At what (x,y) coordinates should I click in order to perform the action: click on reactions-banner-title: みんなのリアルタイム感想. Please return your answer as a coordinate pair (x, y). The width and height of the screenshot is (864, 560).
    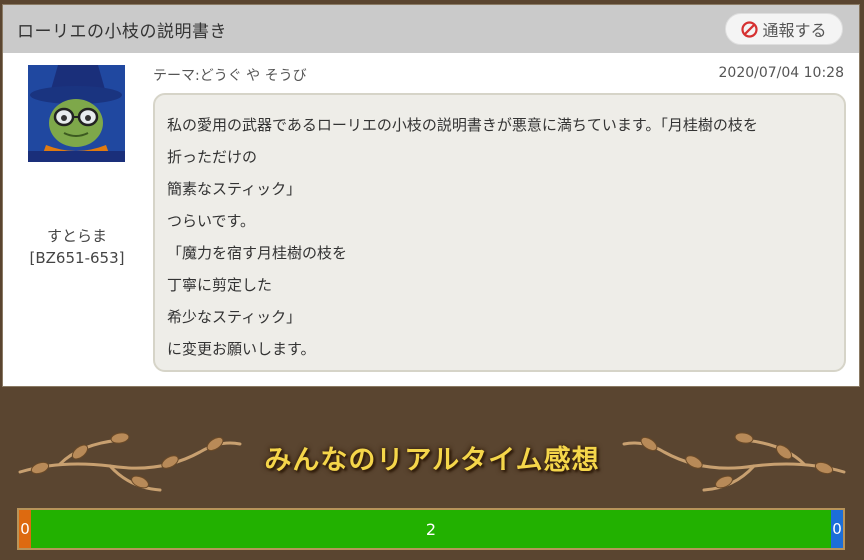
    Looking at the image, I should click on (432, 460).